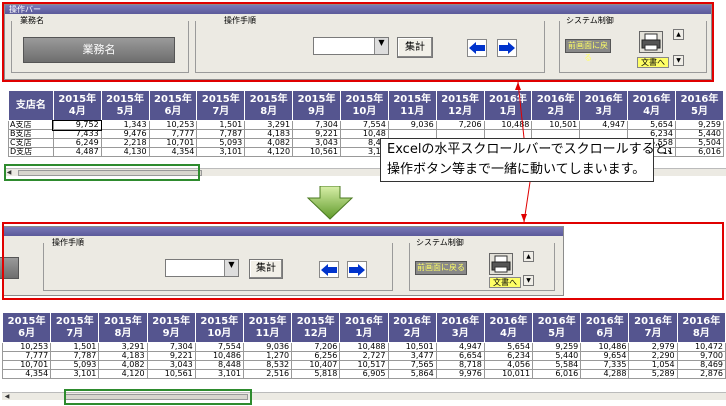 The height and width of the screenshot is (406, 726). I want to click on value-cell: 5,093, so click(75, 365).